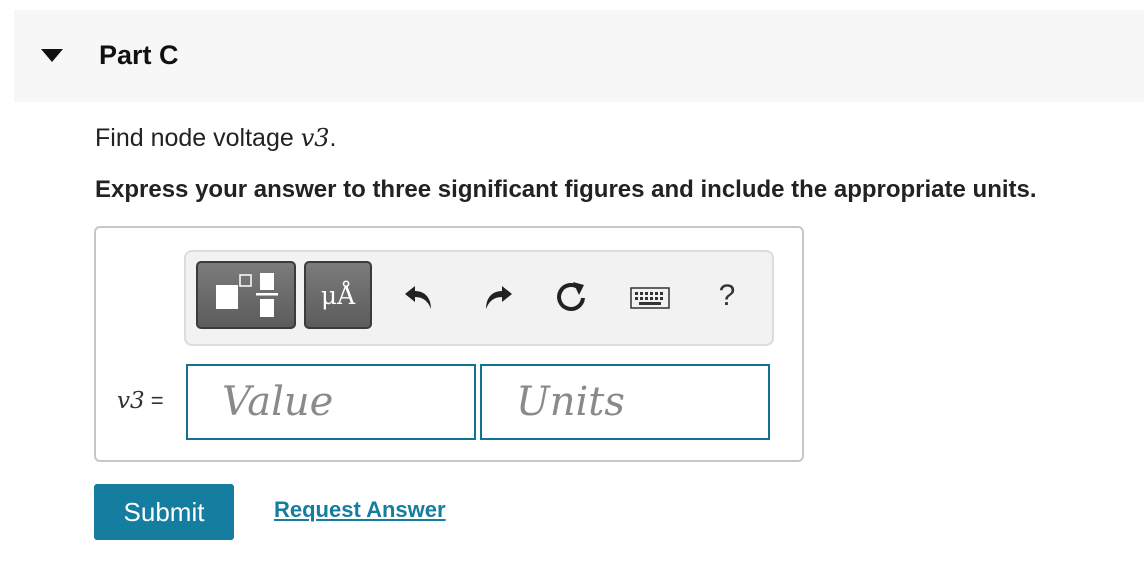 The width and height of the screenshot is (1144, 562). I want to click on keyboard-icon, so click(650, 298).